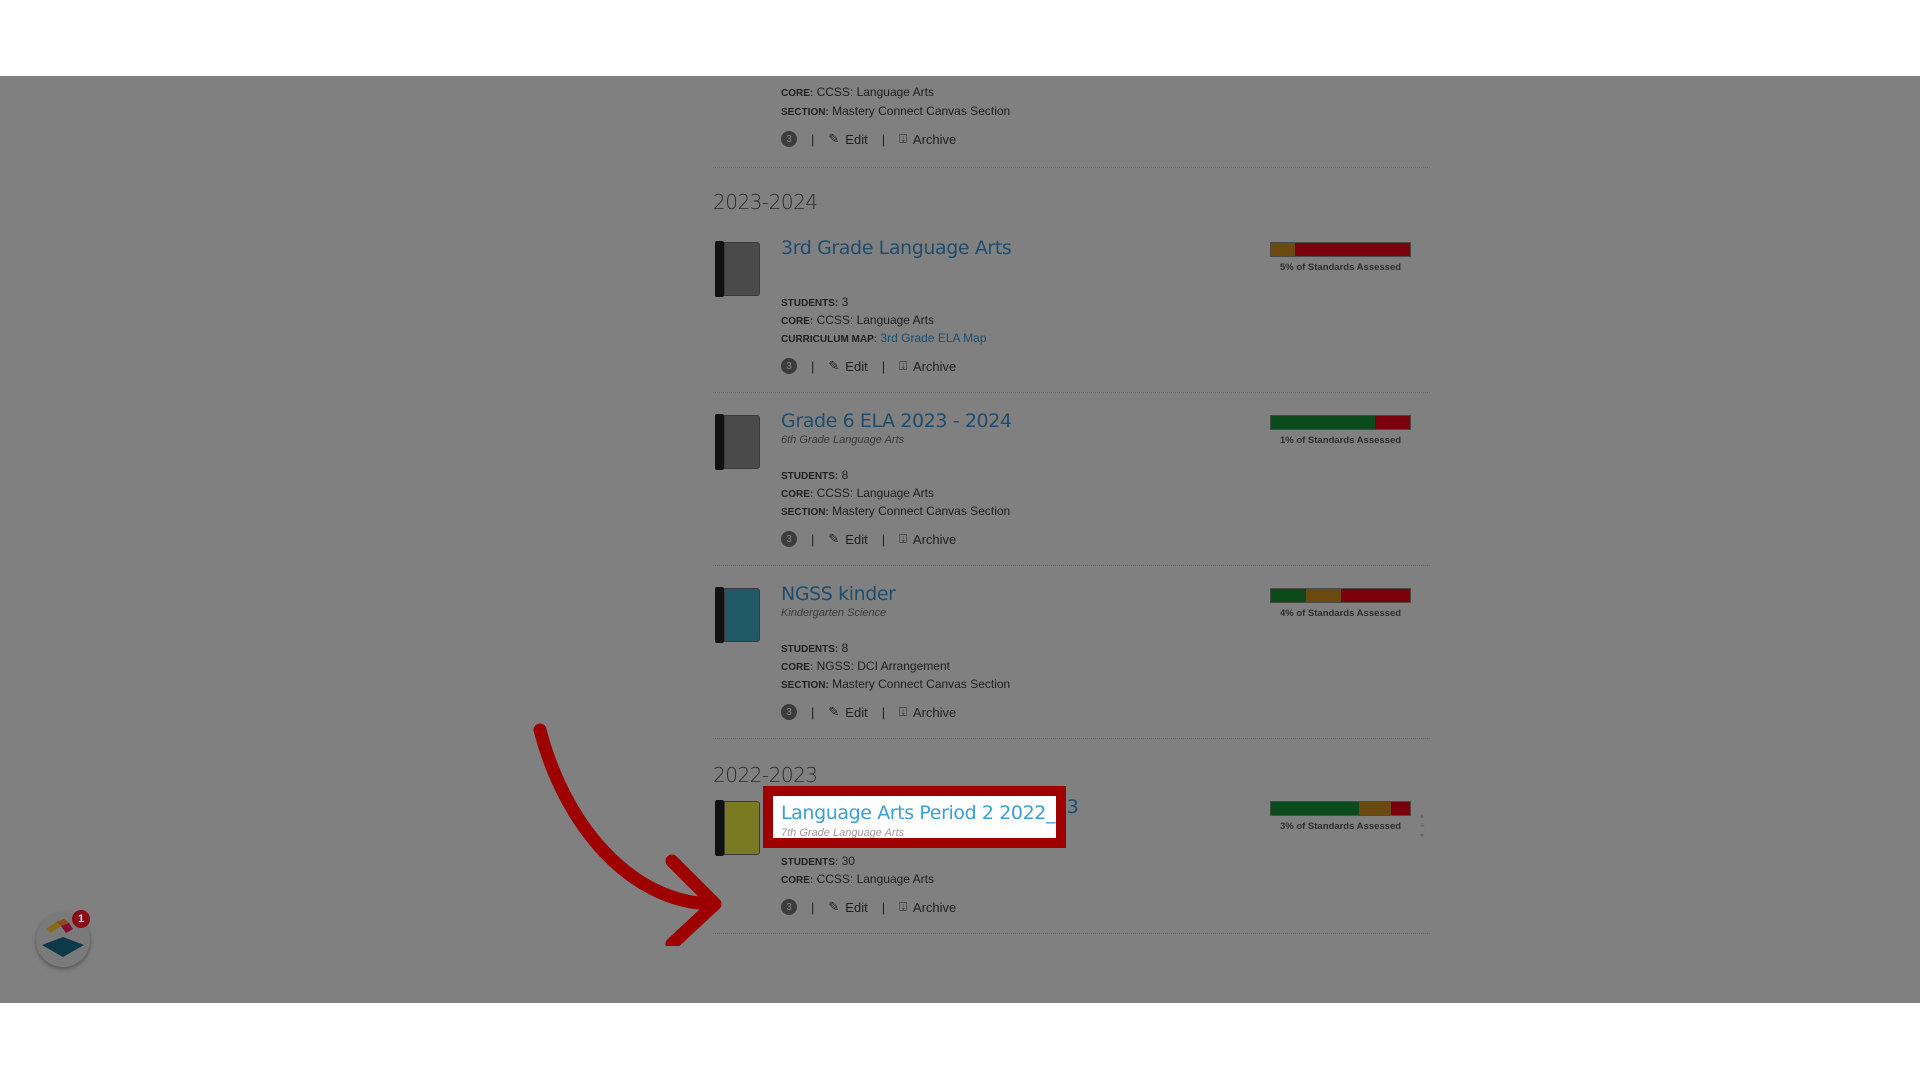  Describe the element at coordinates (843, 833) in the screenshot. I see `course-subtitle: 7th Grade Language Arts` at that location.